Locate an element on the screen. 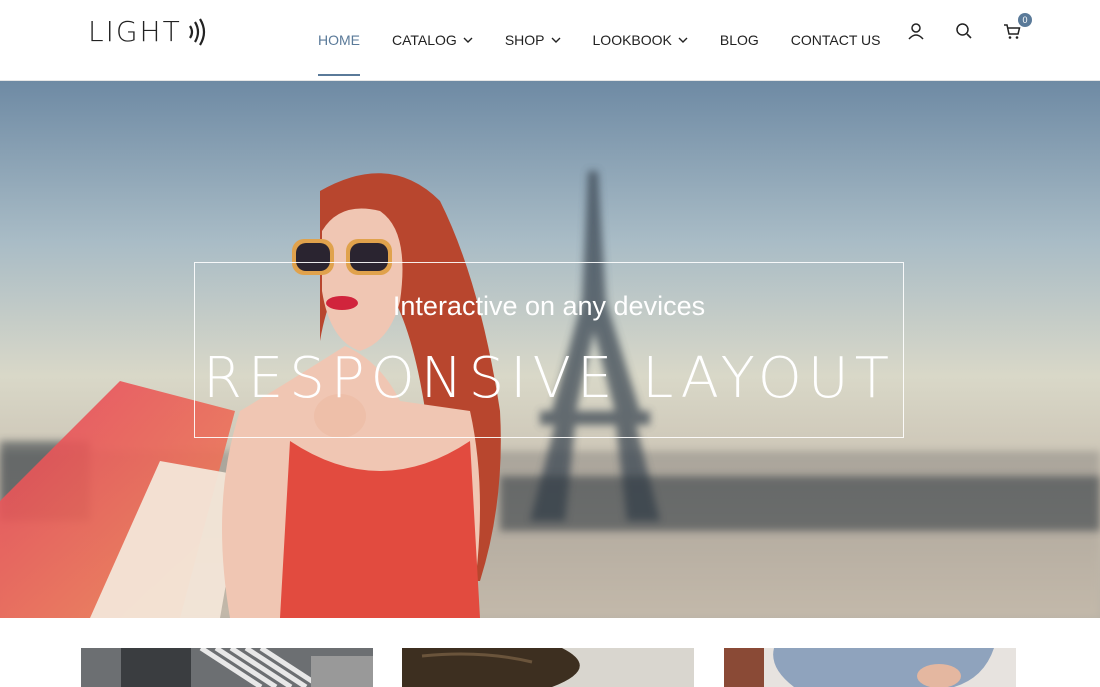 The height and width of the screenshot is (687, 1100). nav-item-home: HOME is located at coordinates (339, 40).